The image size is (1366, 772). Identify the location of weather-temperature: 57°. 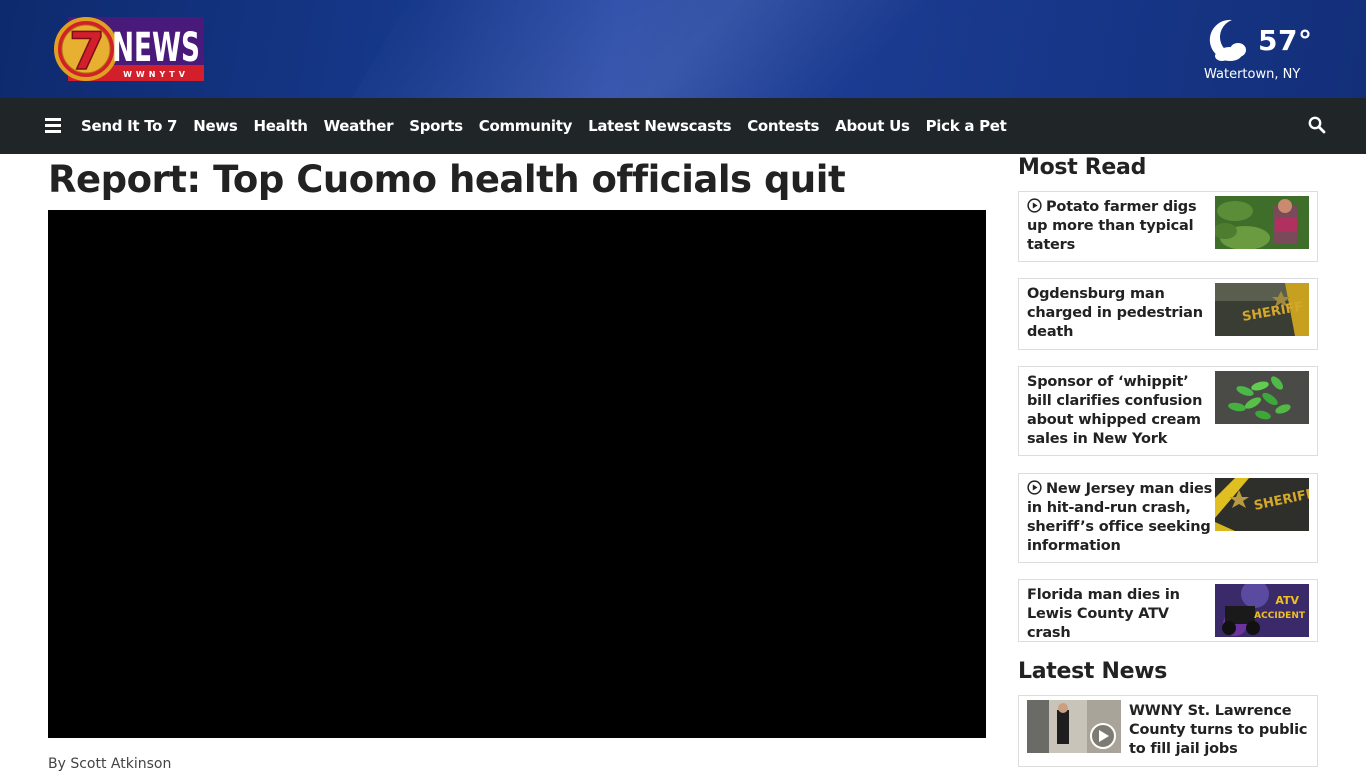
(1285, 40).